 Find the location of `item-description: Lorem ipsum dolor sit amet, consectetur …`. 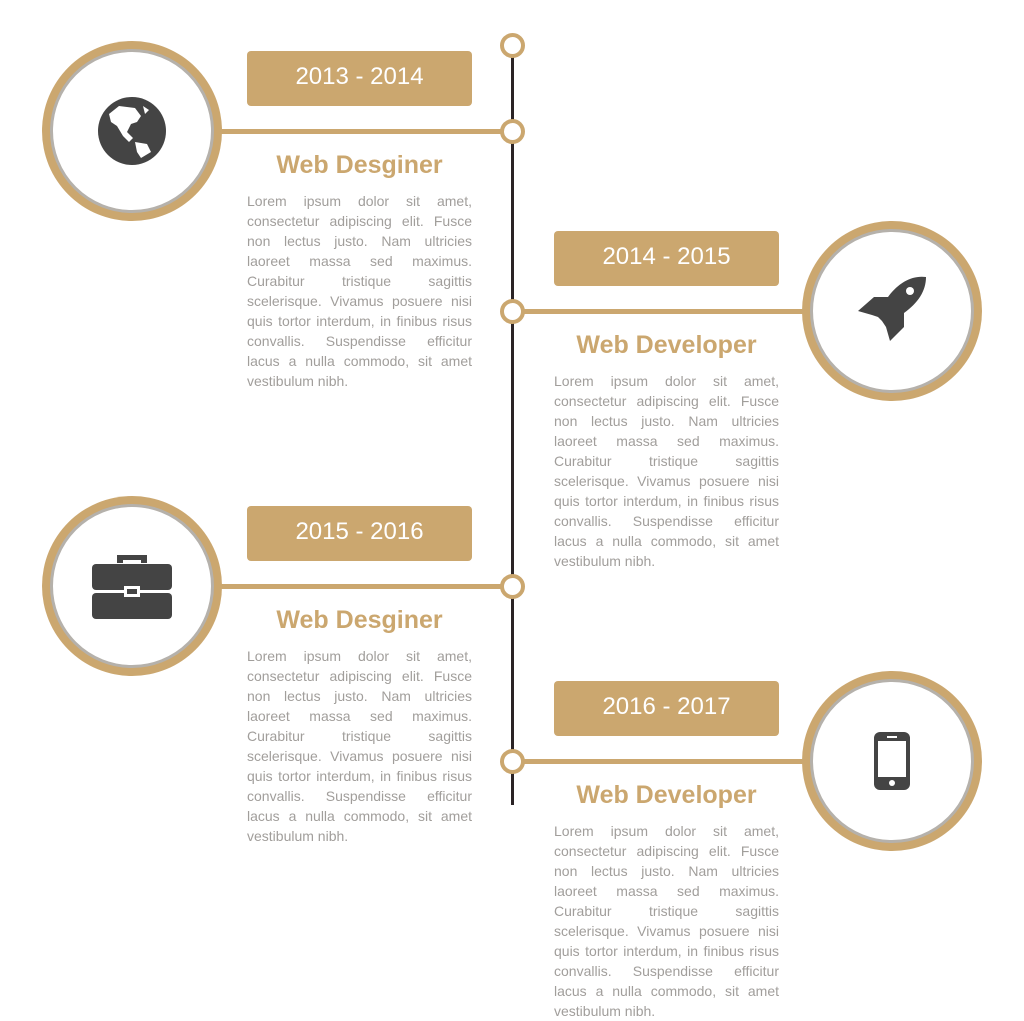

item-description: Lorem ipsum dolor sit amet, consectetur … is located at coordinates (666, 921).